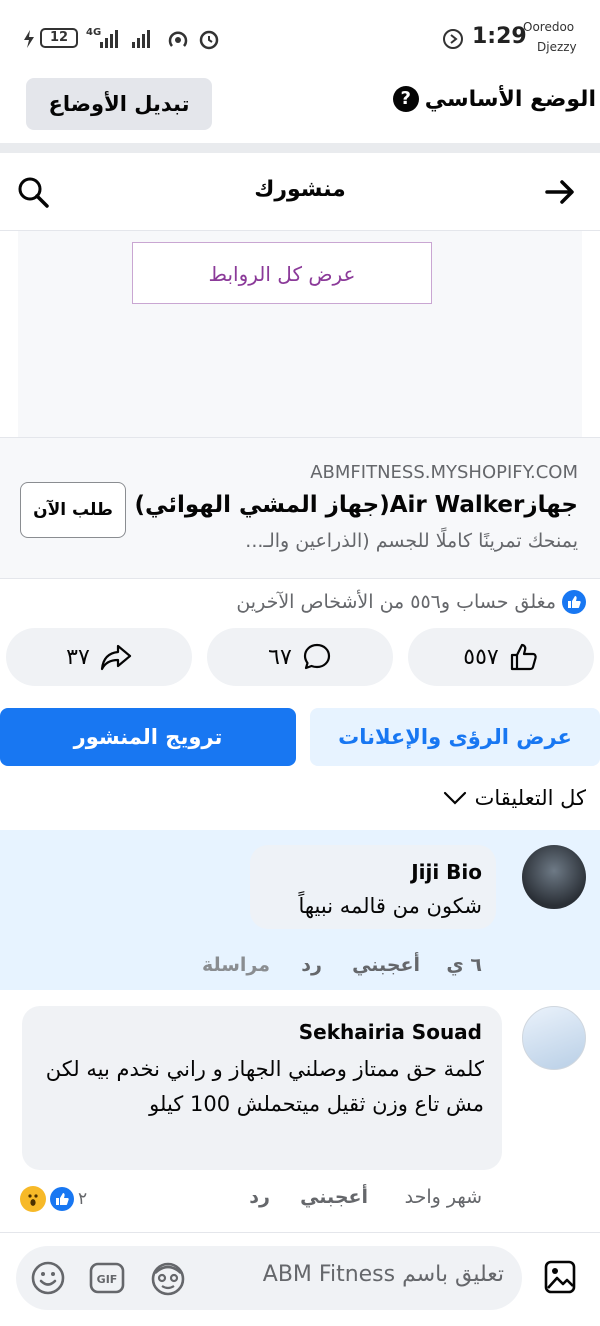  I want to click on signal-icon, so click(110, 39).